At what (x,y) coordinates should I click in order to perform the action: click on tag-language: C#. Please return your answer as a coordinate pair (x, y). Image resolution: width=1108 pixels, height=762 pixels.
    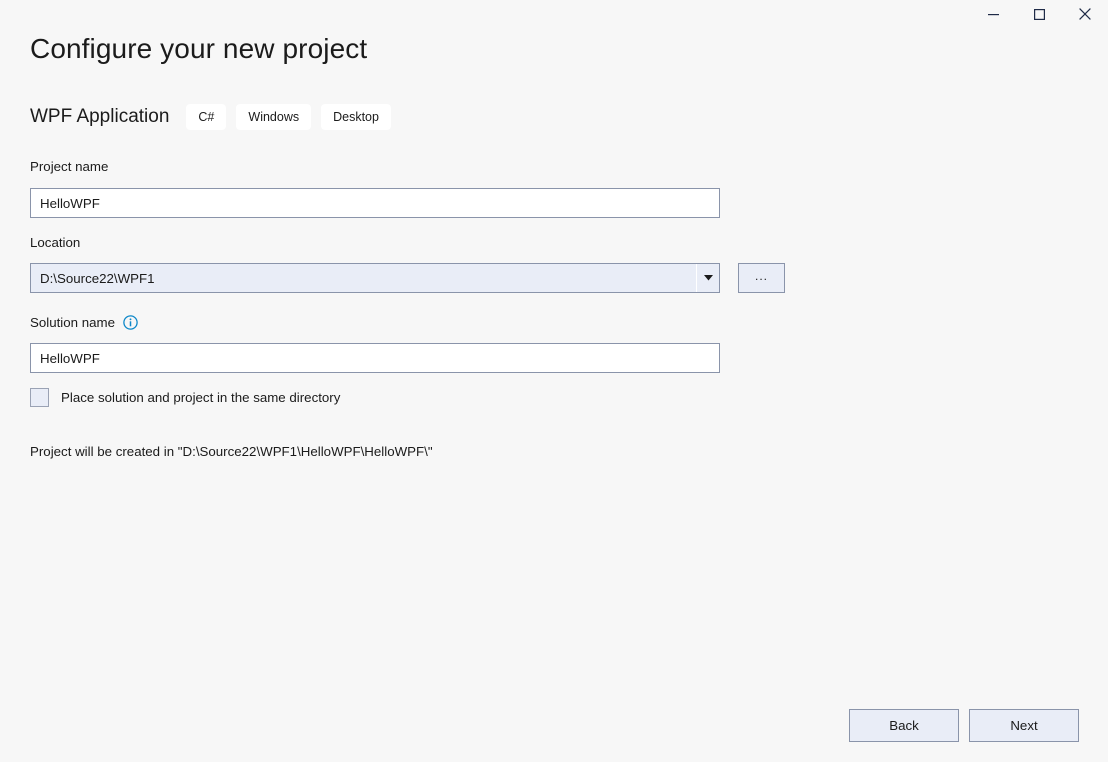
    Looking at the image, I should click on (206, 117).